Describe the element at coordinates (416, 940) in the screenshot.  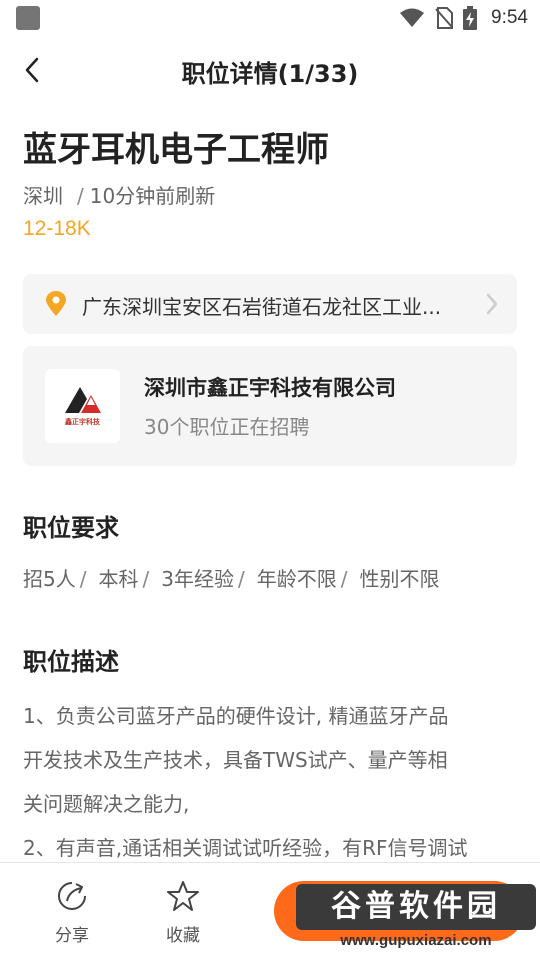
I see `watermark-url: www.gupuxiazai.com` at that location.